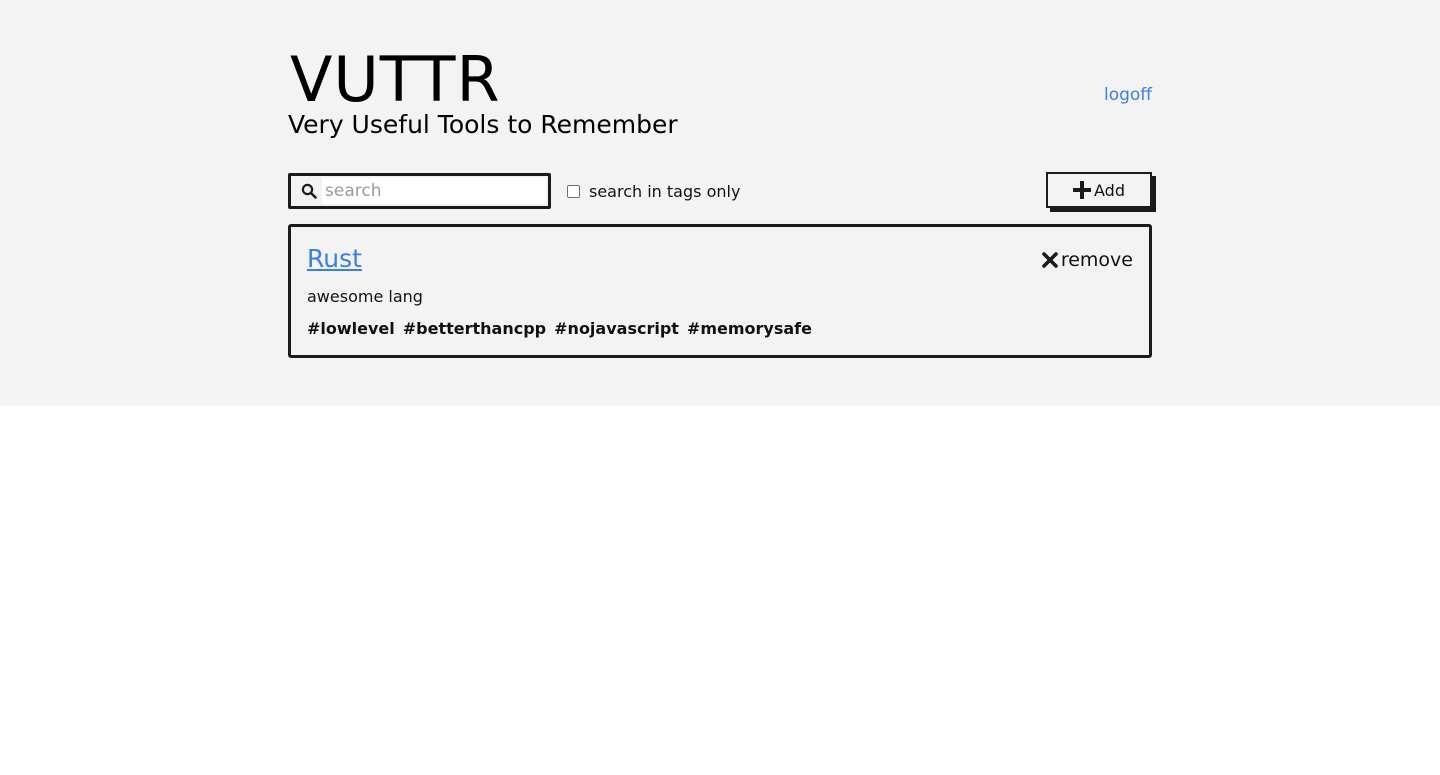 The image size is (1440, 775). What do you see at coordinates (351, 328) in the screenshot?
I see `tool-tag: #lowlevel` at bounding box center [351, 328].